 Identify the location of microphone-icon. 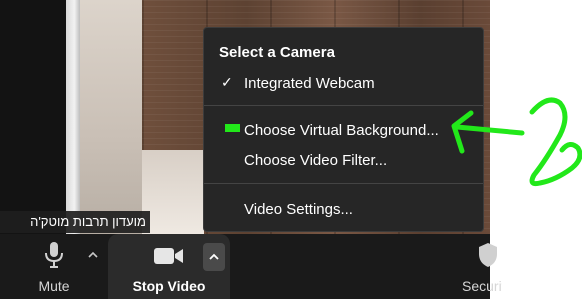
(54, 255).